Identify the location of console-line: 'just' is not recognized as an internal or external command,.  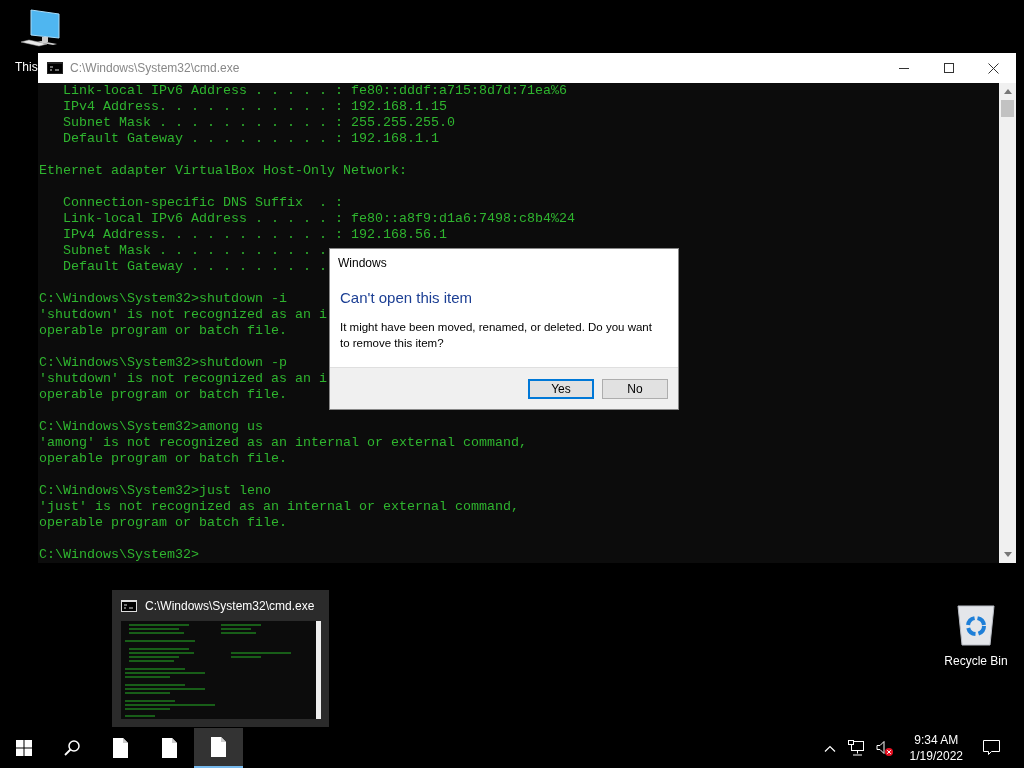
(279, 507).